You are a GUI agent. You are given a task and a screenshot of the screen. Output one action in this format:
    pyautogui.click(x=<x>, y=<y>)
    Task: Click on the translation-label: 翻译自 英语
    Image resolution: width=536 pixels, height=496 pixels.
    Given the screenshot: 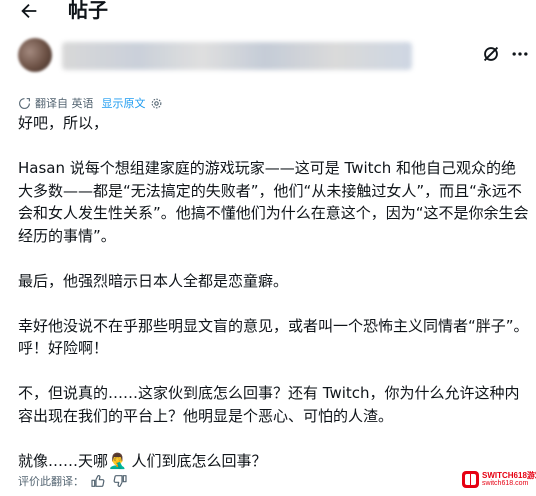 What is the action you would take?
    pyautogui.click(x=64, y=103)
    